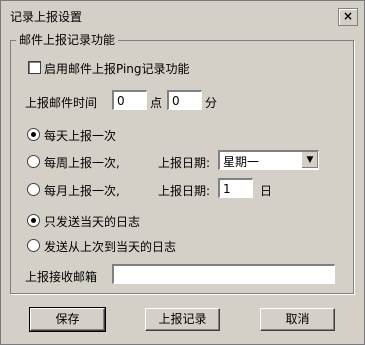  Describe the element at coordinates (223, 274) in the screenshot. I see `recipient-email-input` at that location.